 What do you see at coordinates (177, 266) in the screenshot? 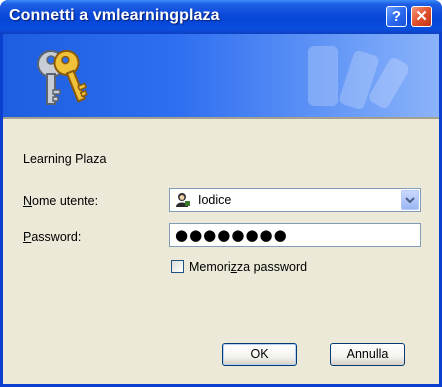
I see `remember-password-checkbox` at bounding box center [177, 266].